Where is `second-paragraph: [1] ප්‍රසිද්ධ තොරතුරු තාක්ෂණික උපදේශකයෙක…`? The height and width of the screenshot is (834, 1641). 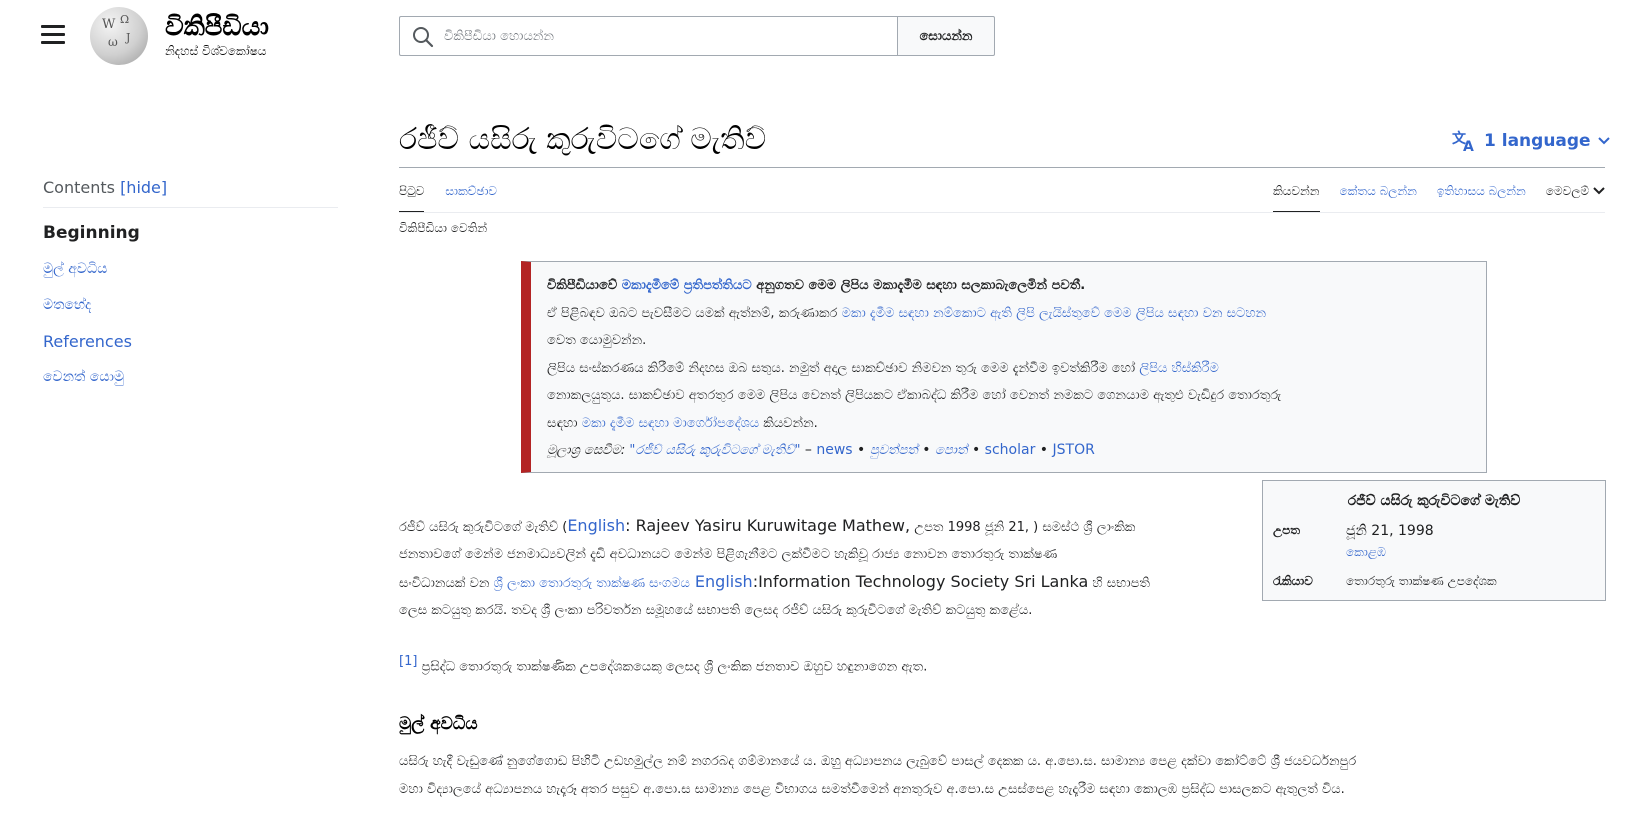
second-paragraph: [1] ප්‍රසිද්ධ තොරතුරු තාක්ෂණික උපදේශකයෙක… is located at coordinates (663, 664).